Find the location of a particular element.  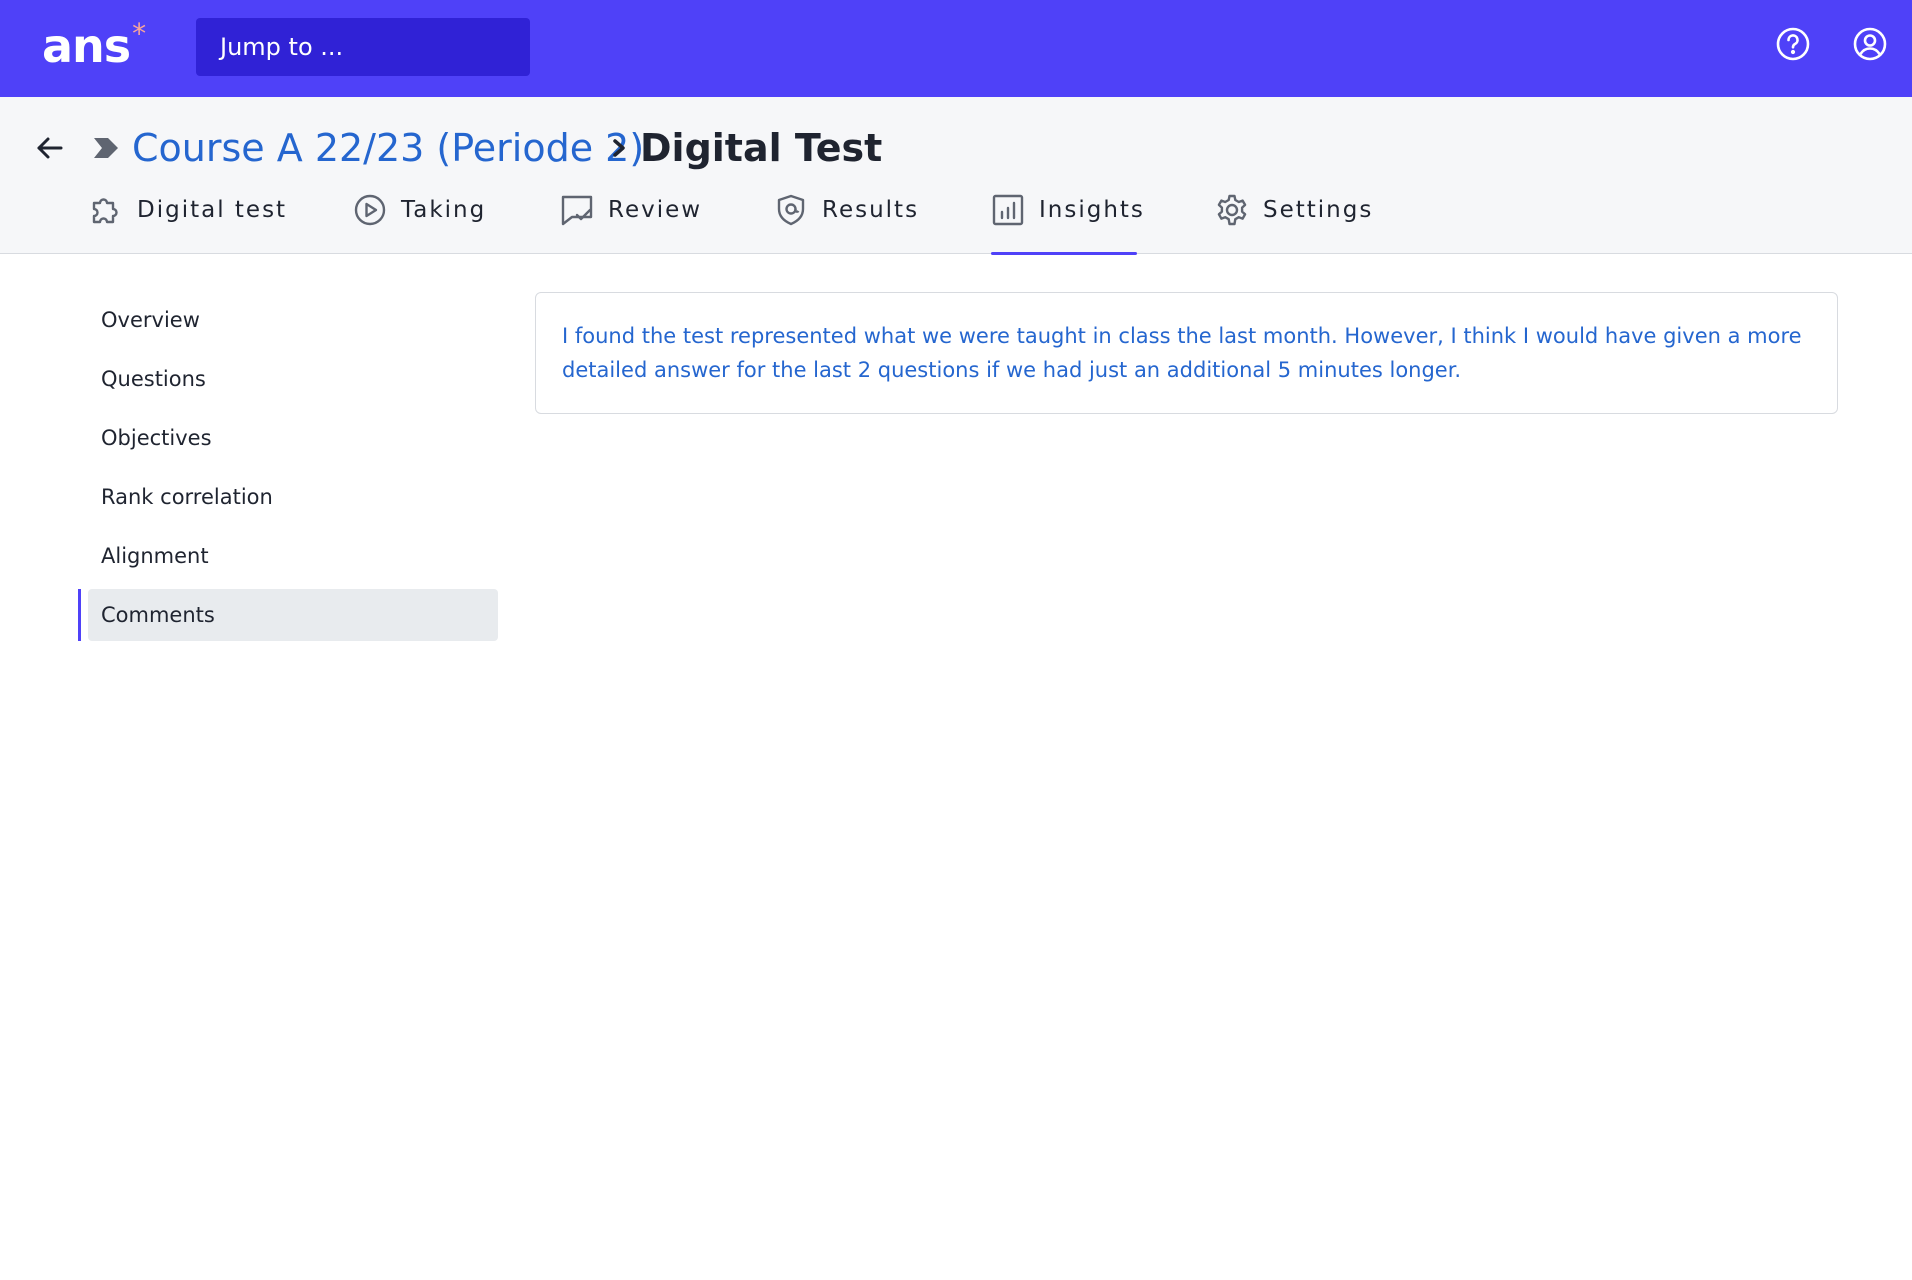

review-check-icon is located at coordinates (577, 210).